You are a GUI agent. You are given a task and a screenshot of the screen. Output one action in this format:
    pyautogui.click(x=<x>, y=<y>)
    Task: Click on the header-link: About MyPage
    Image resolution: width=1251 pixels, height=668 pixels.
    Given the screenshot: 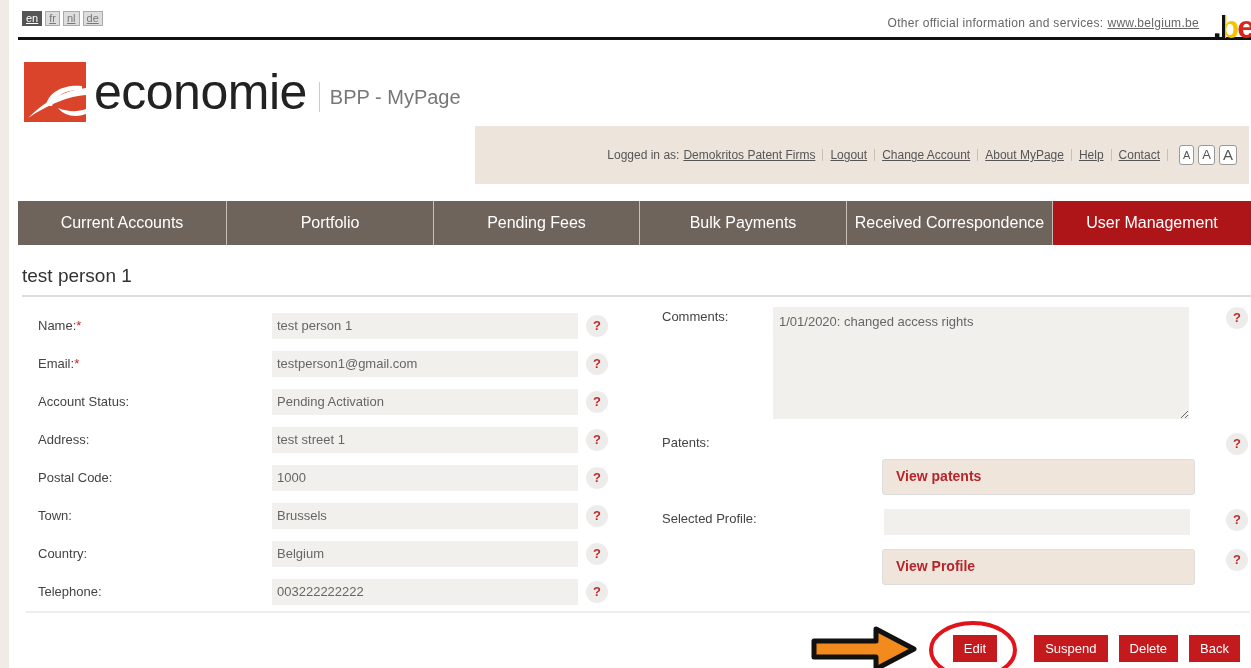 What is the action you would take?
    pyautogui.click(x=1024, y=155)
    